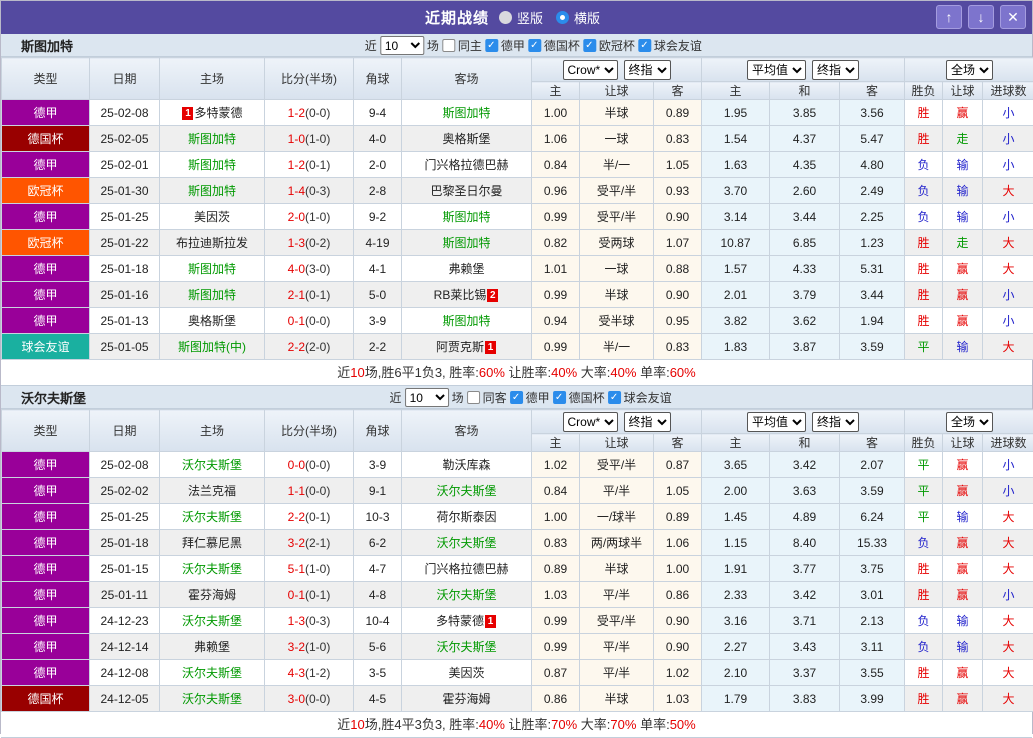 This screenshot has height=738, width=1033. Describe the element at coordinates (53, 397) in the screenshot. I see `section-team-name: 沃尔夫斯堡` at that location.